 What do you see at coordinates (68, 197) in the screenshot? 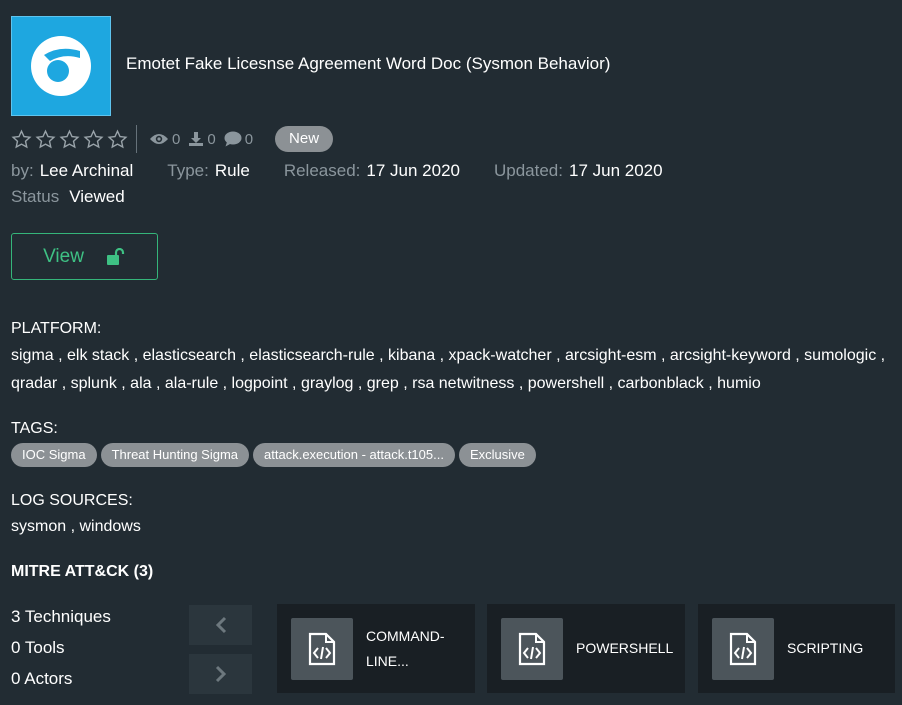
I see `status-row: Status Viewed` at bounding box center [68, 197].